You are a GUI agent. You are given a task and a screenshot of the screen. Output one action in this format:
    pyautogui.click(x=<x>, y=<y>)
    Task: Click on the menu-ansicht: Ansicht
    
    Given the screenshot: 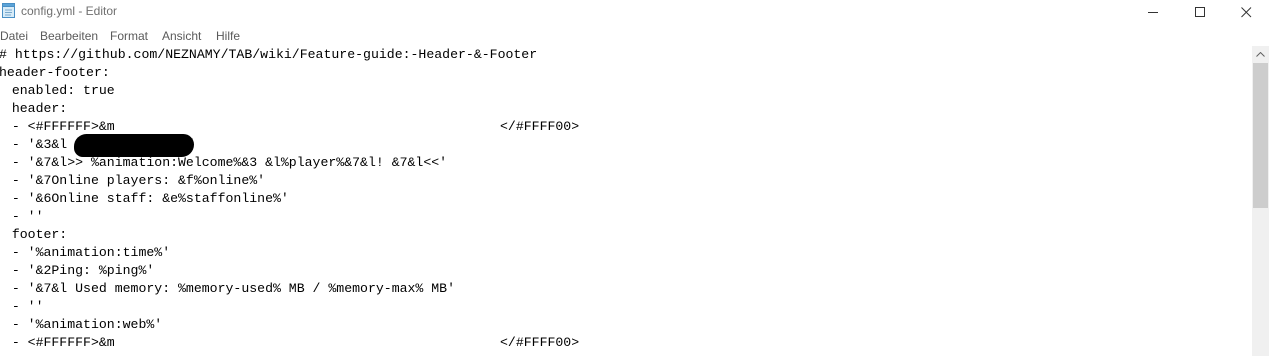 What is the action you would take?
    pyautogui.click(x=181, y=36)
    